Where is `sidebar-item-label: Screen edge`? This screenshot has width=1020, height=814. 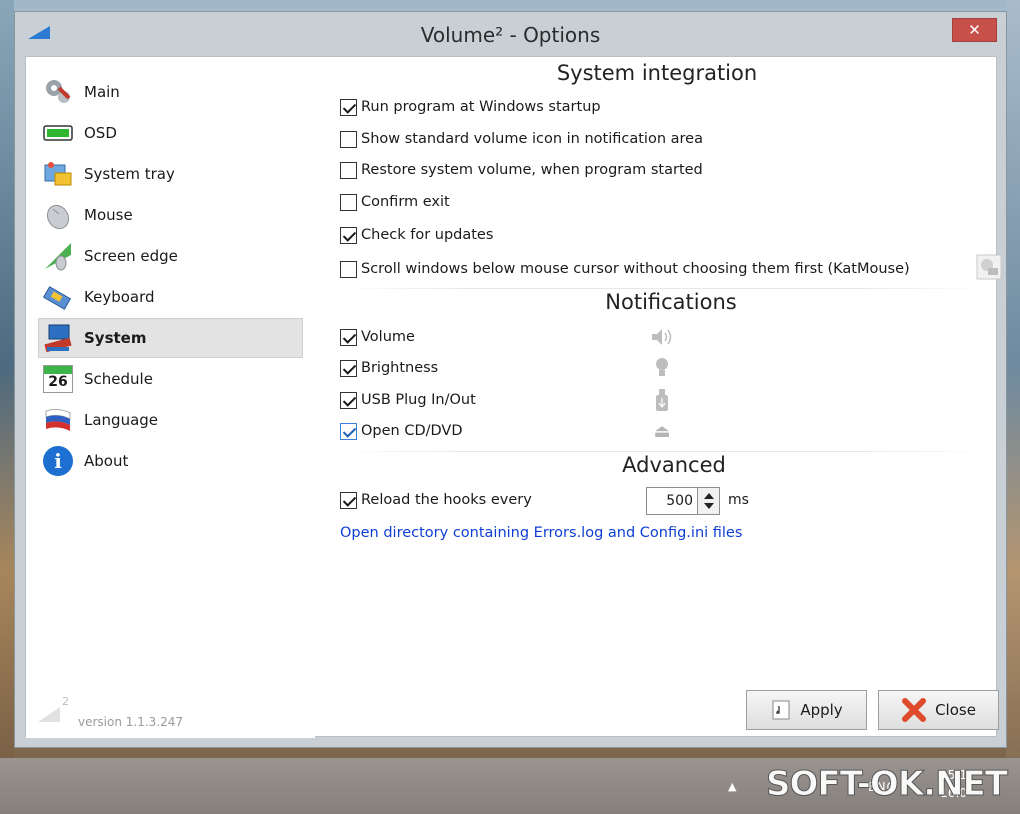
sidebar-item-label: Screen edge is located at coordinates (131, 256).